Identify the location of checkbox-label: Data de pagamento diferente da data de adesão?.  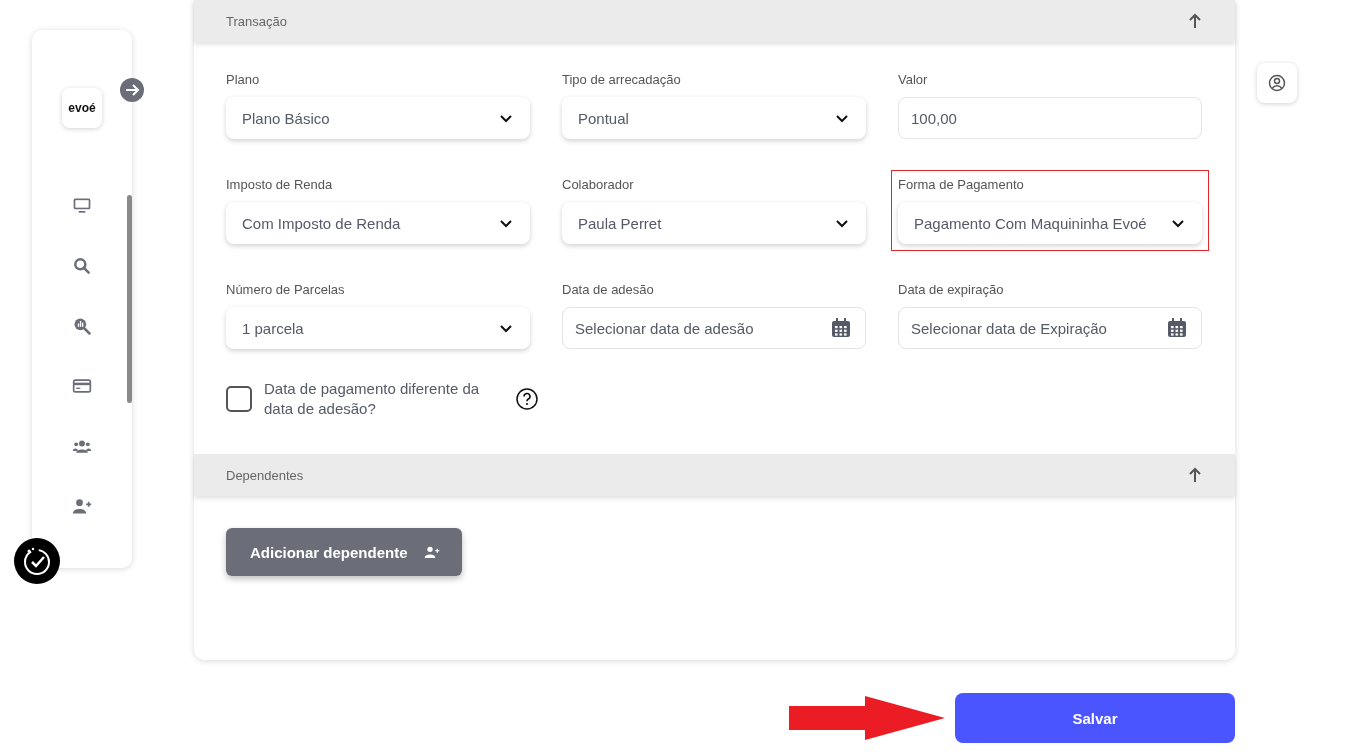
(372, 398).